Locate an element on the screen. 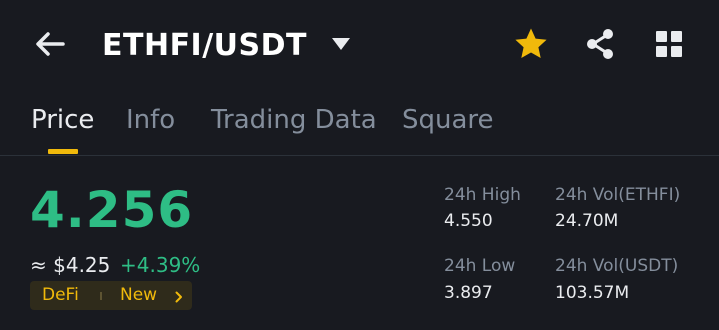  divider is located at coordinates (359, 155).